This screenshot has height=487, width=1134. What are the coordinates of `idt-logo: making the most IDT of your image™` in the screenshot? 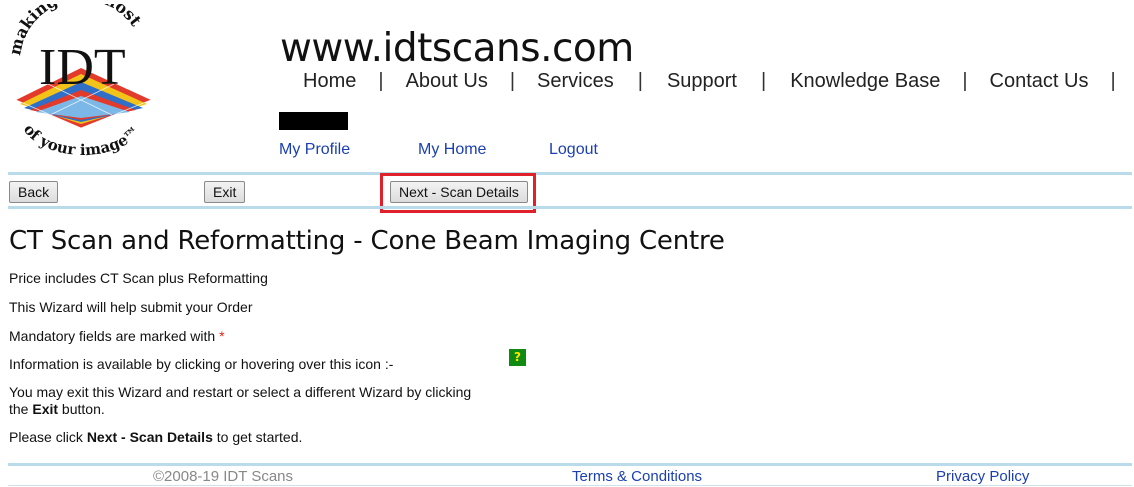 It's located at (80, 82).